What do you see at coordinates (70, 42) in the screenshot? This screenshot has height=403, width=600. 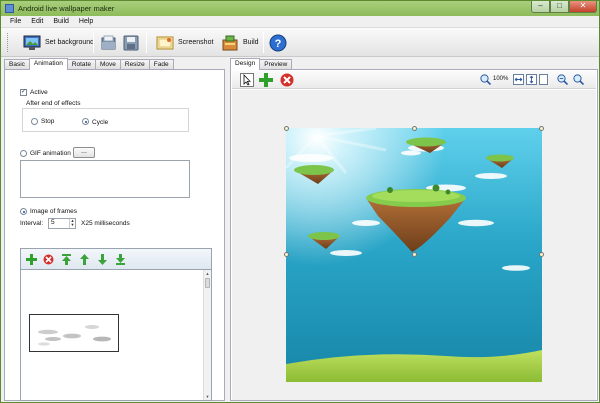 I see `set-background-label: Set background` at bounding box center [70, 42].